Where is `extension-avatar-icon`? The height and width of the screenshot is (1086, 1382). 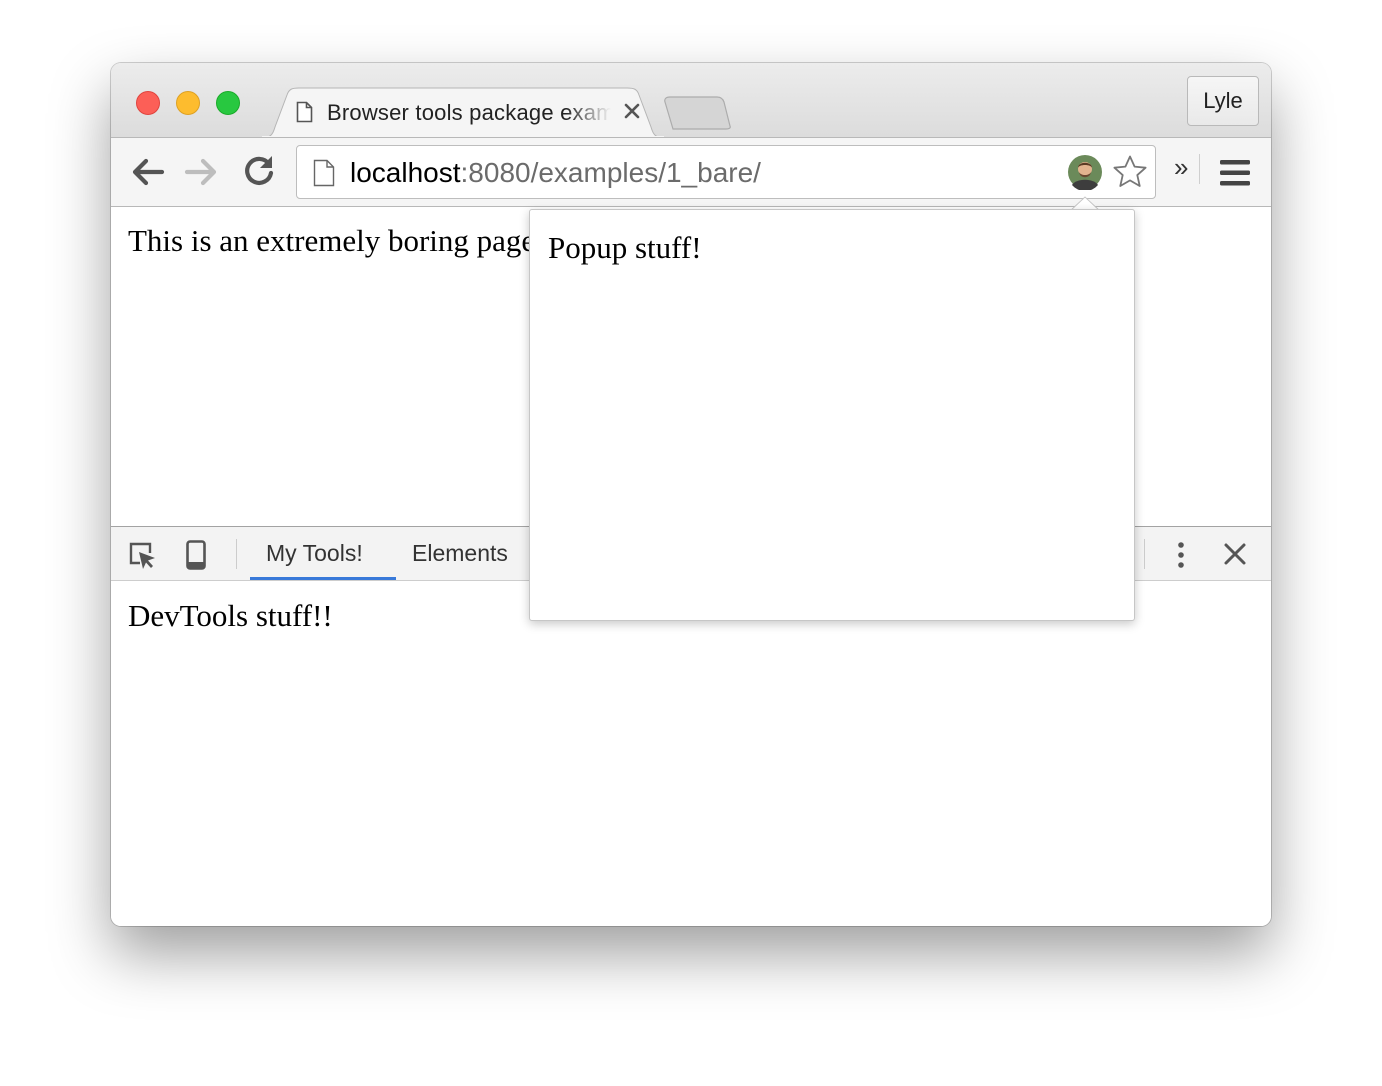
extension-avatar-icon is located at coordinates (1085, 174).